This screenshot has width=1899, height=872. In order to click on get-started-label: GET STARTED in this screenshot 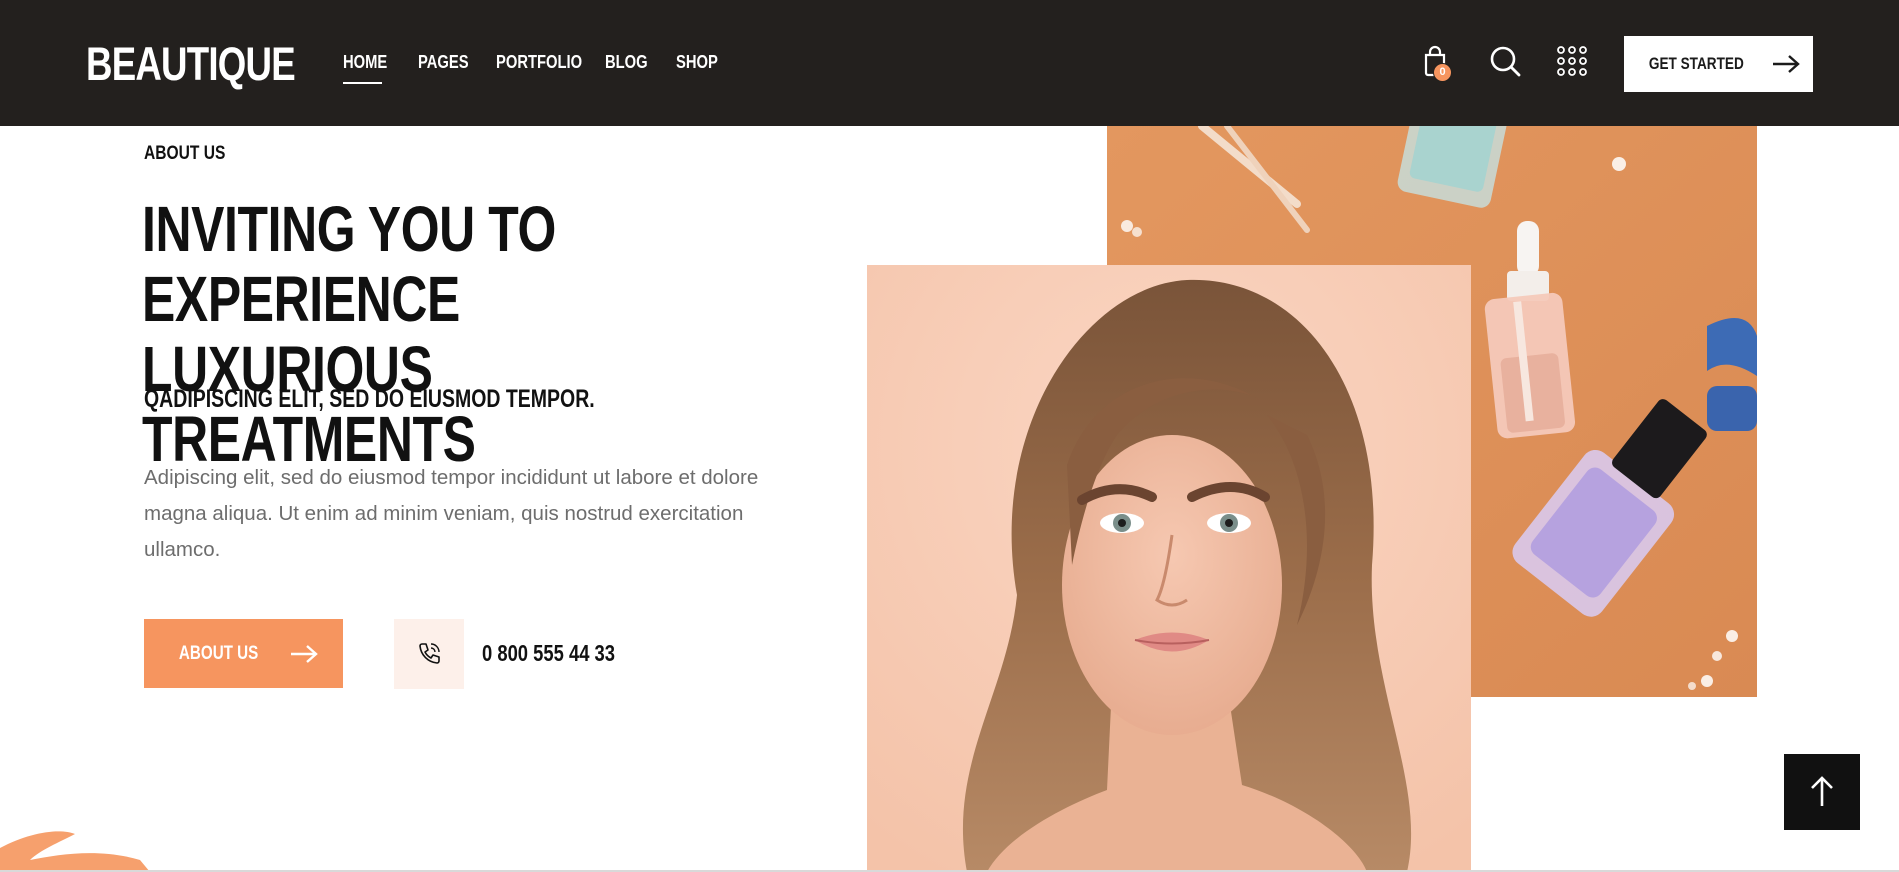, I will do `click(1696, 63)`.